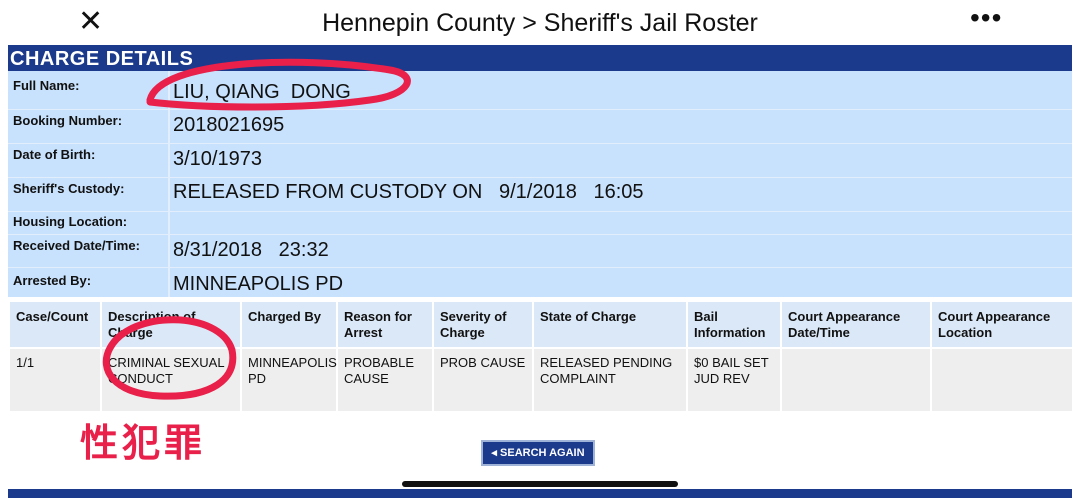 Image resolution: width=1080 pixels, height=498 pixels. What do you see at coordinates (69, 188) in the screenshot?
I see `field-label: Sheriff's Custody:` at bounding box center [69, 188].